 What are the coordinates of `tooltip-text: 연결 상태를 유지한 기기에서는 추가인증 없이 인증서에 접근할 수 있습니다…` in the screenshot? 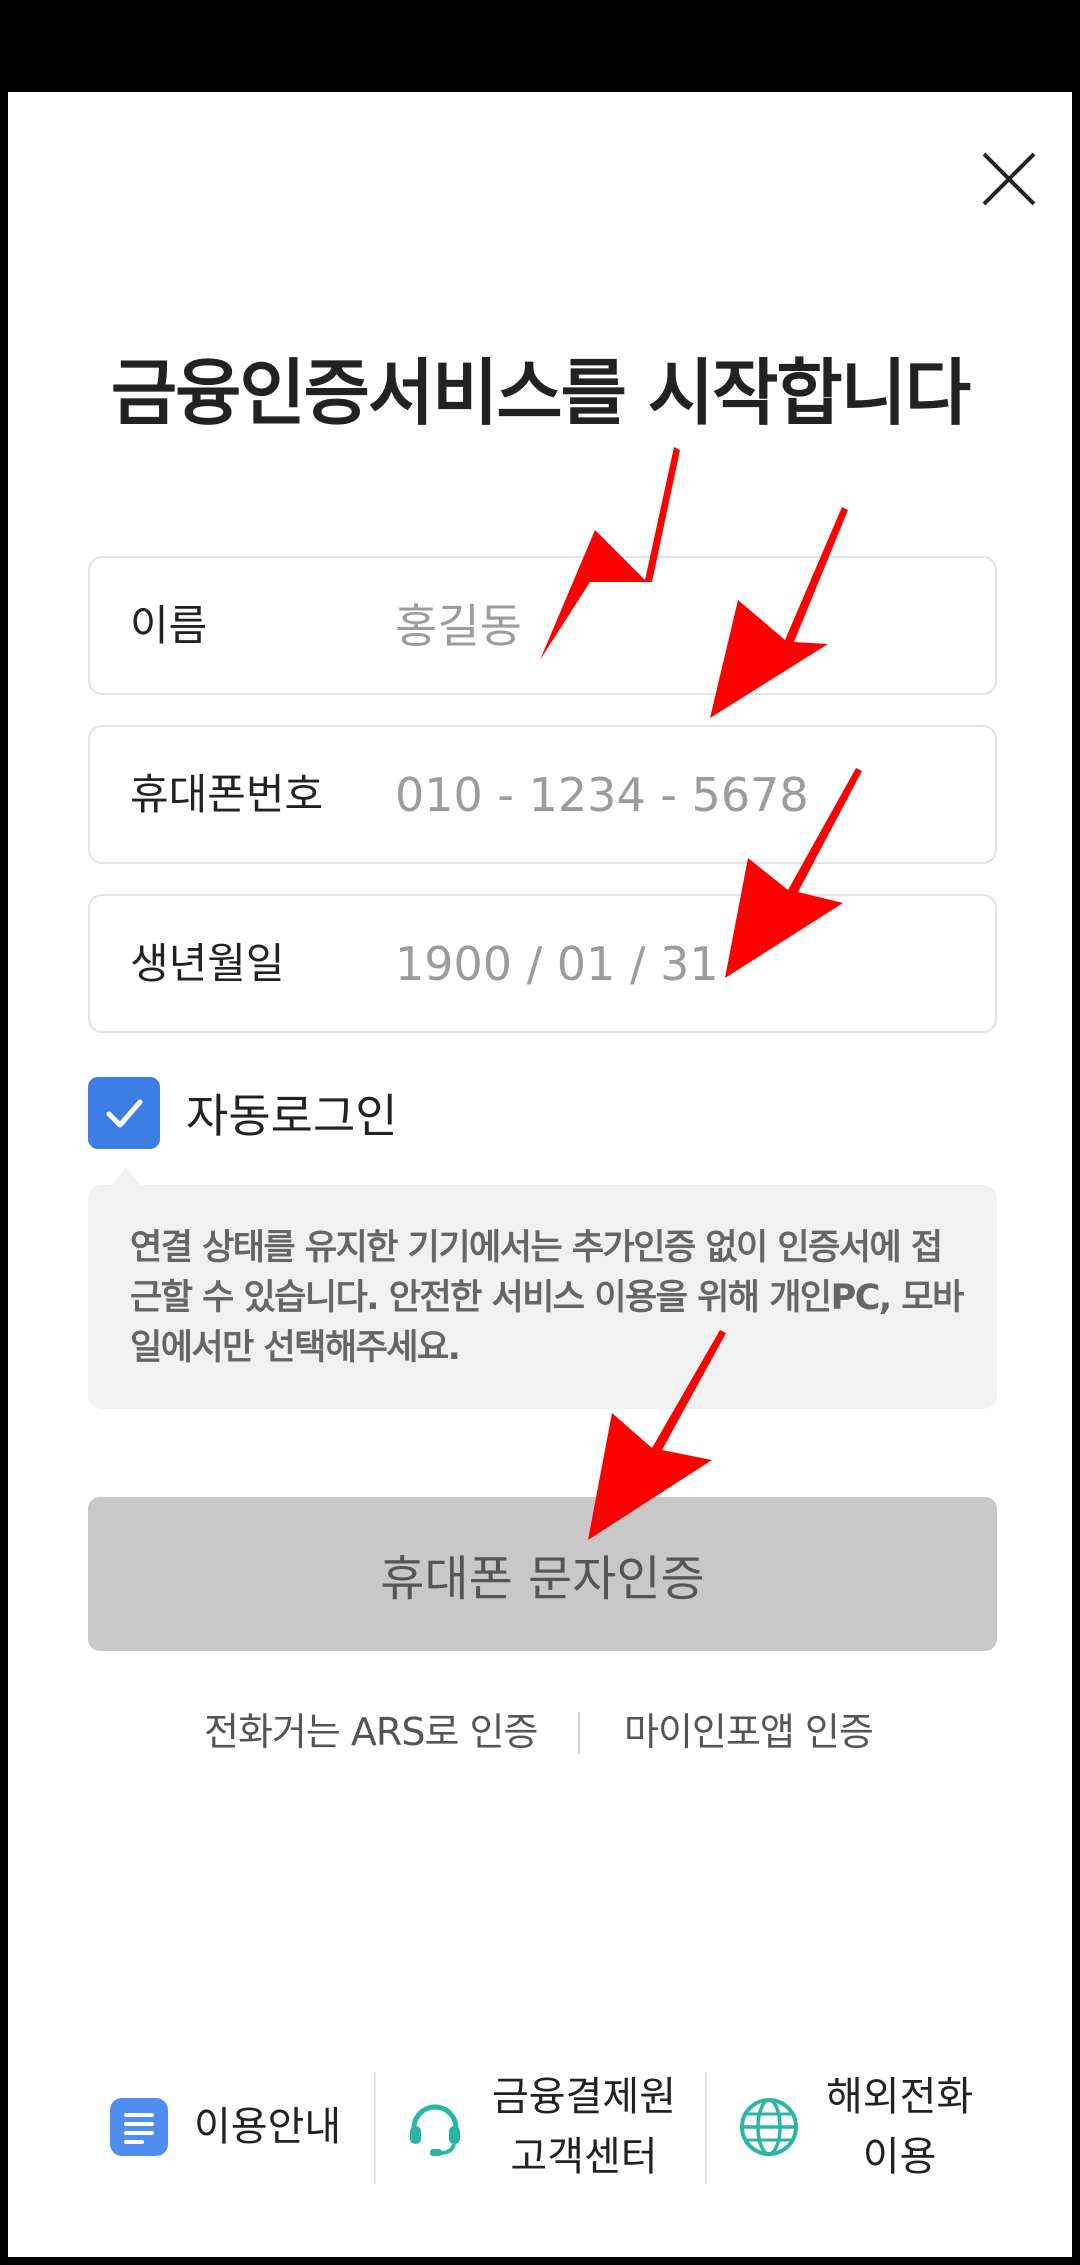 It's located at (547, 1298).